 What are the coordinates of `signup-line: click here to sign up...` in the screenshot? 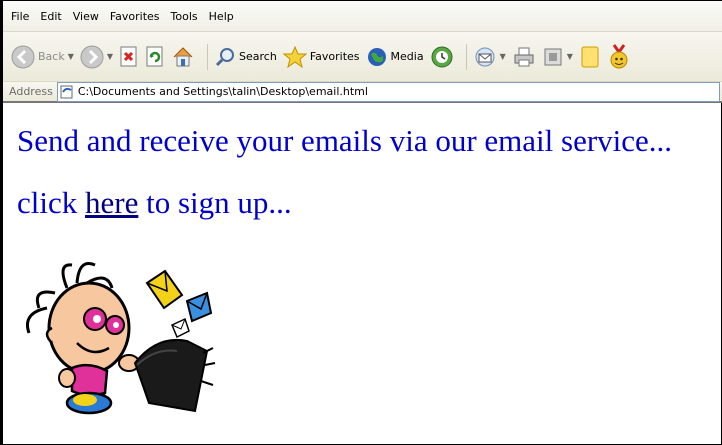 It's located at (344, 203).